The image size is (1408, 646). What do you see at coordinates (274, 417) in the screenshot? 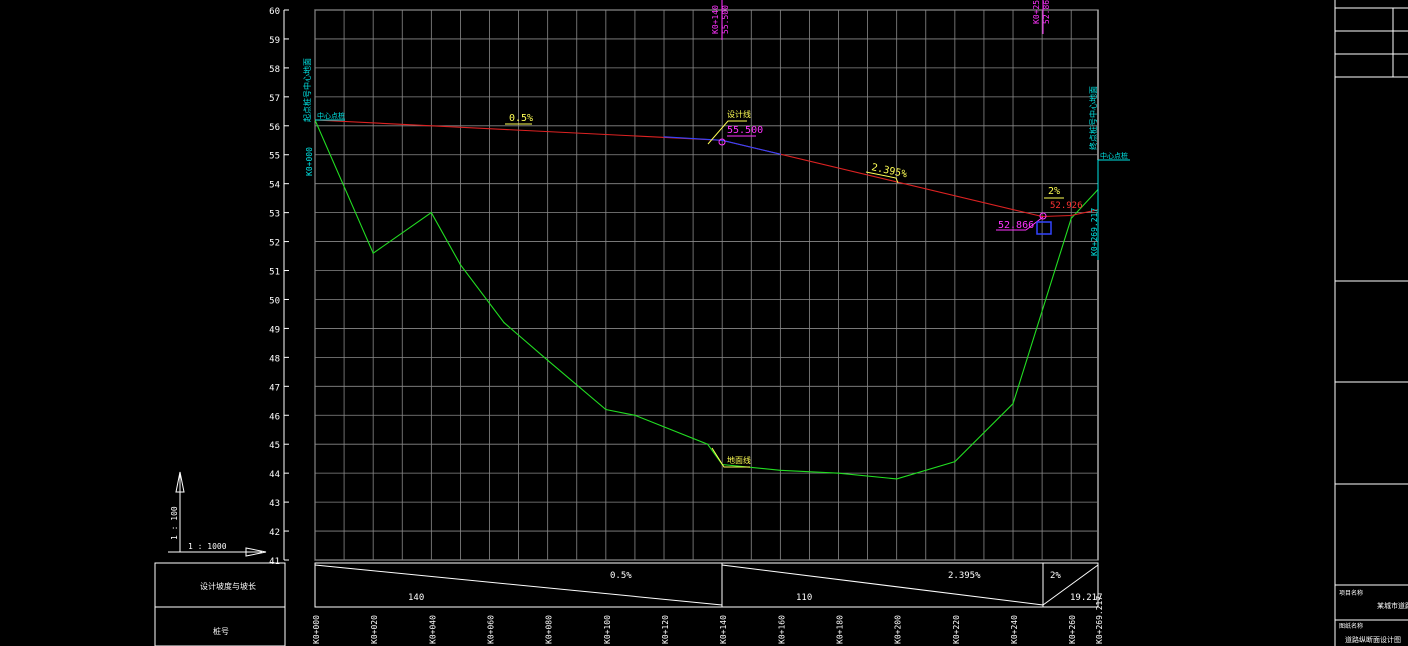
I see `y-tick-label: 46` at bounding box center [274, 417].